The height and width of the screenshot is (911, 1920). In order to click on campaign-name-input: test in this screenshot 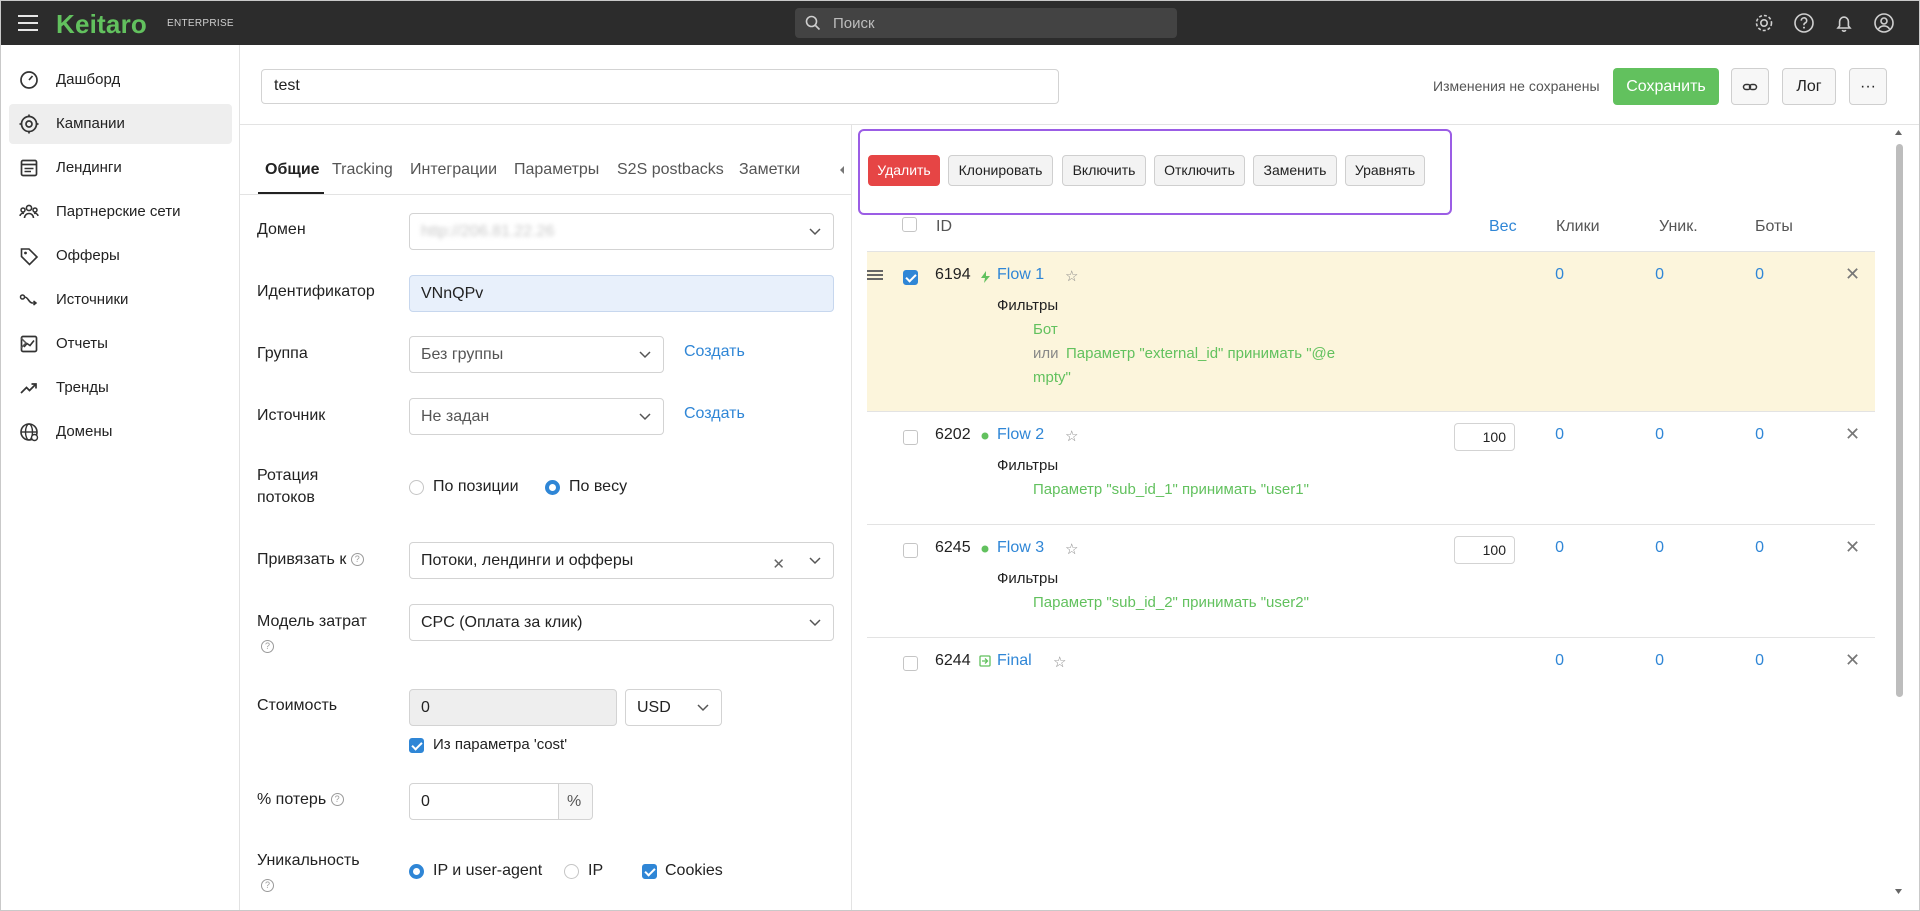, I will do `click(660, 86)`.